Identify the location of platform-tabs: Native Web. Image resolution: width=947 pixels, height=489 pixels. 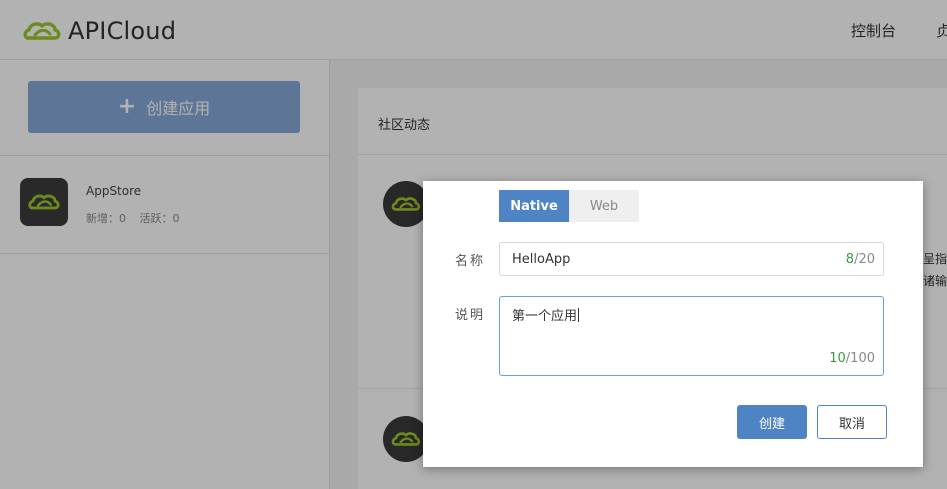
(569, 206).